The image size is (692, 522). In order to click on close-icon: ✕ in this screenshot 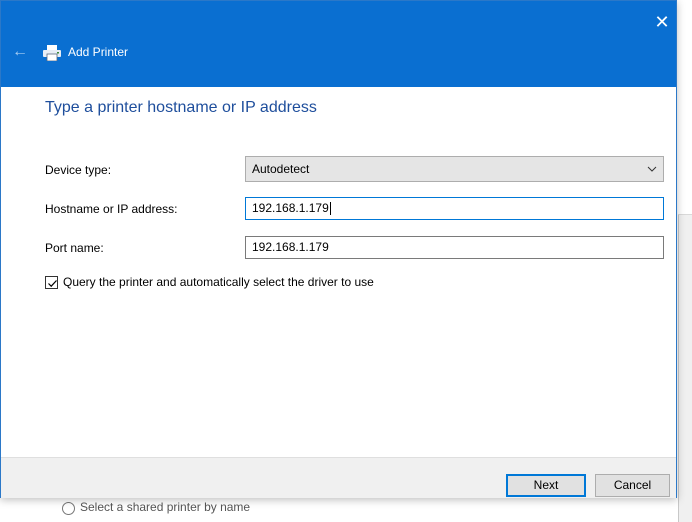, I will do `click(662, 22)`.